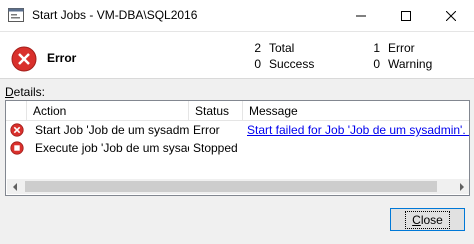 Image resolution: width=474 pixels, height=244 pixels. I want to click on horizontal-scrollbar, so click(238, 186).